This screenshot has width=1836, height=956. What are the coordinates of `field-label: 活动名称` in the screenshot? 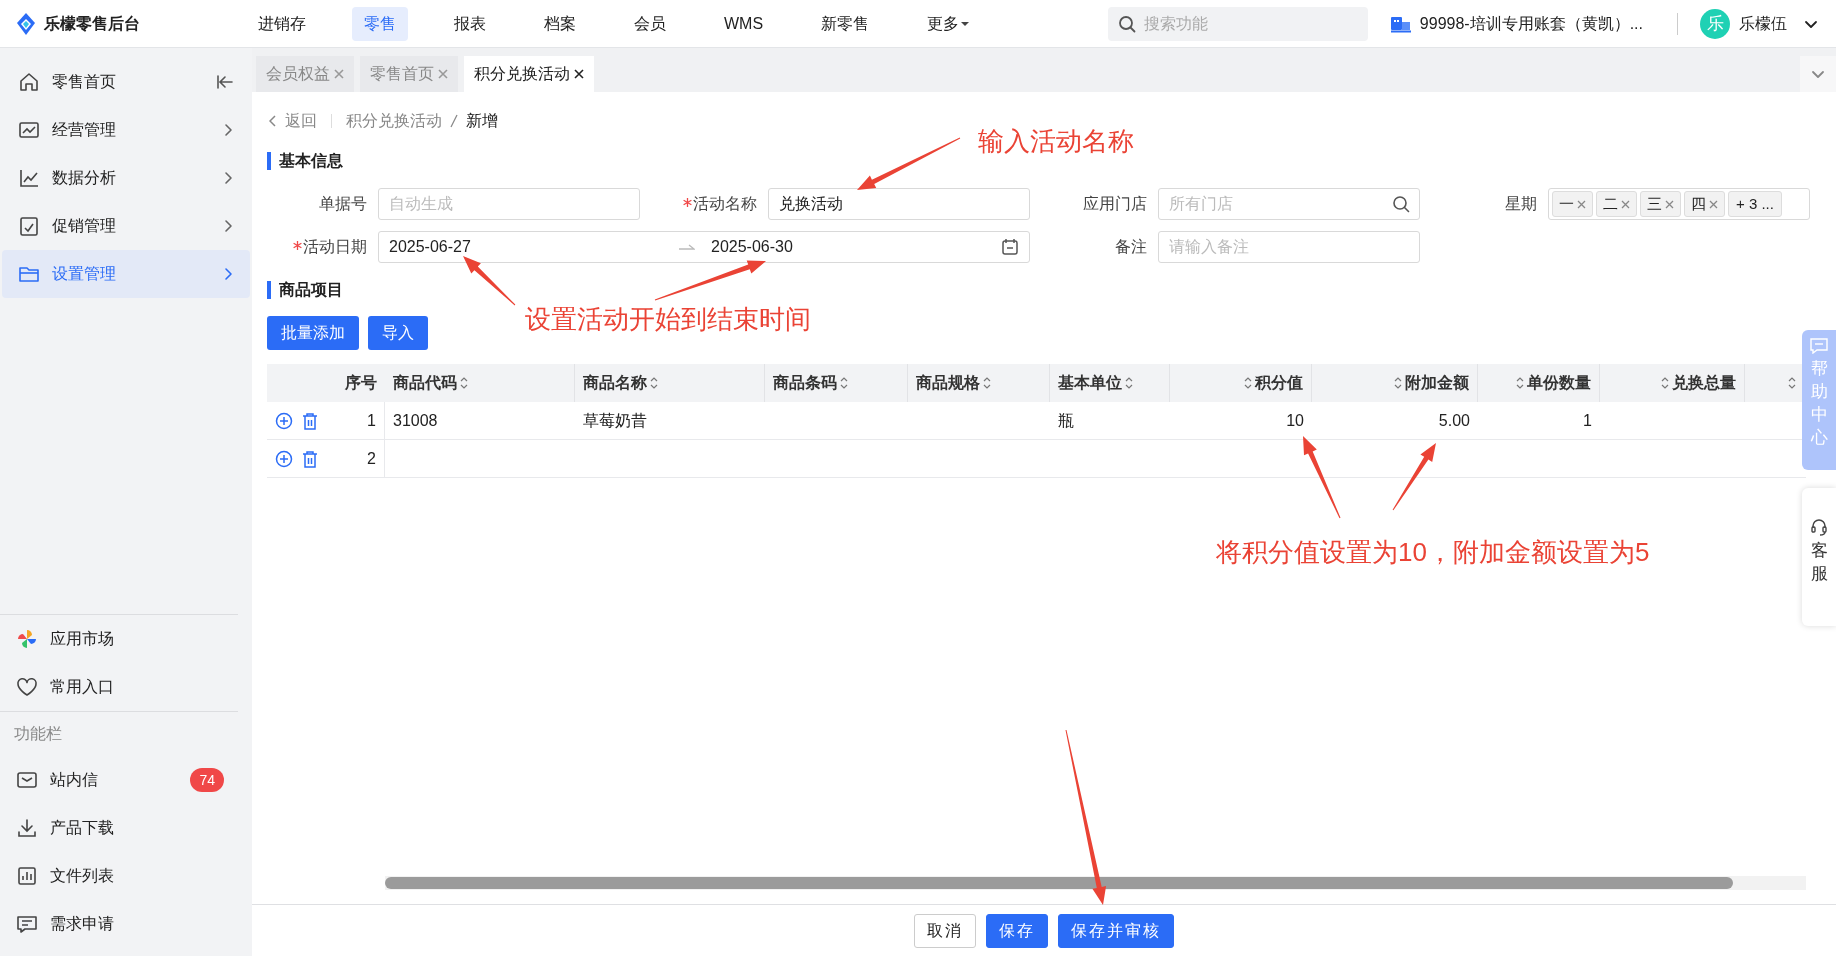 It's located at (720, 204).